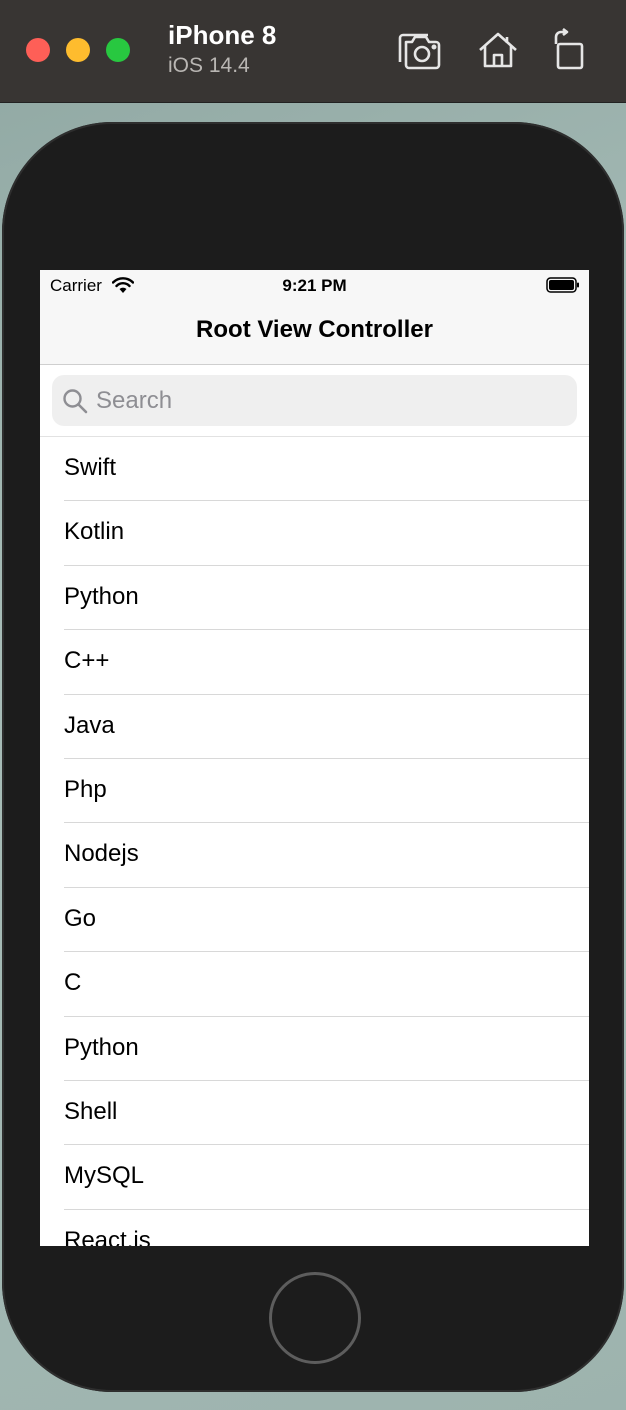 This screenshot has height=1410, width=626. I want to click on search-input, so click(331, 400).